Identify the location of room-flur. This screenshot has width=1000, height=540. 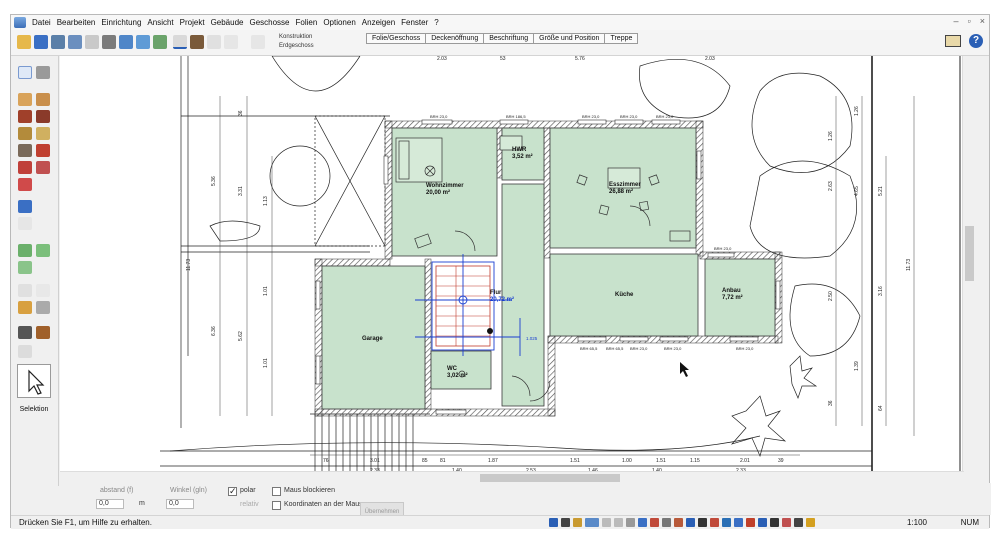
(523, 295).